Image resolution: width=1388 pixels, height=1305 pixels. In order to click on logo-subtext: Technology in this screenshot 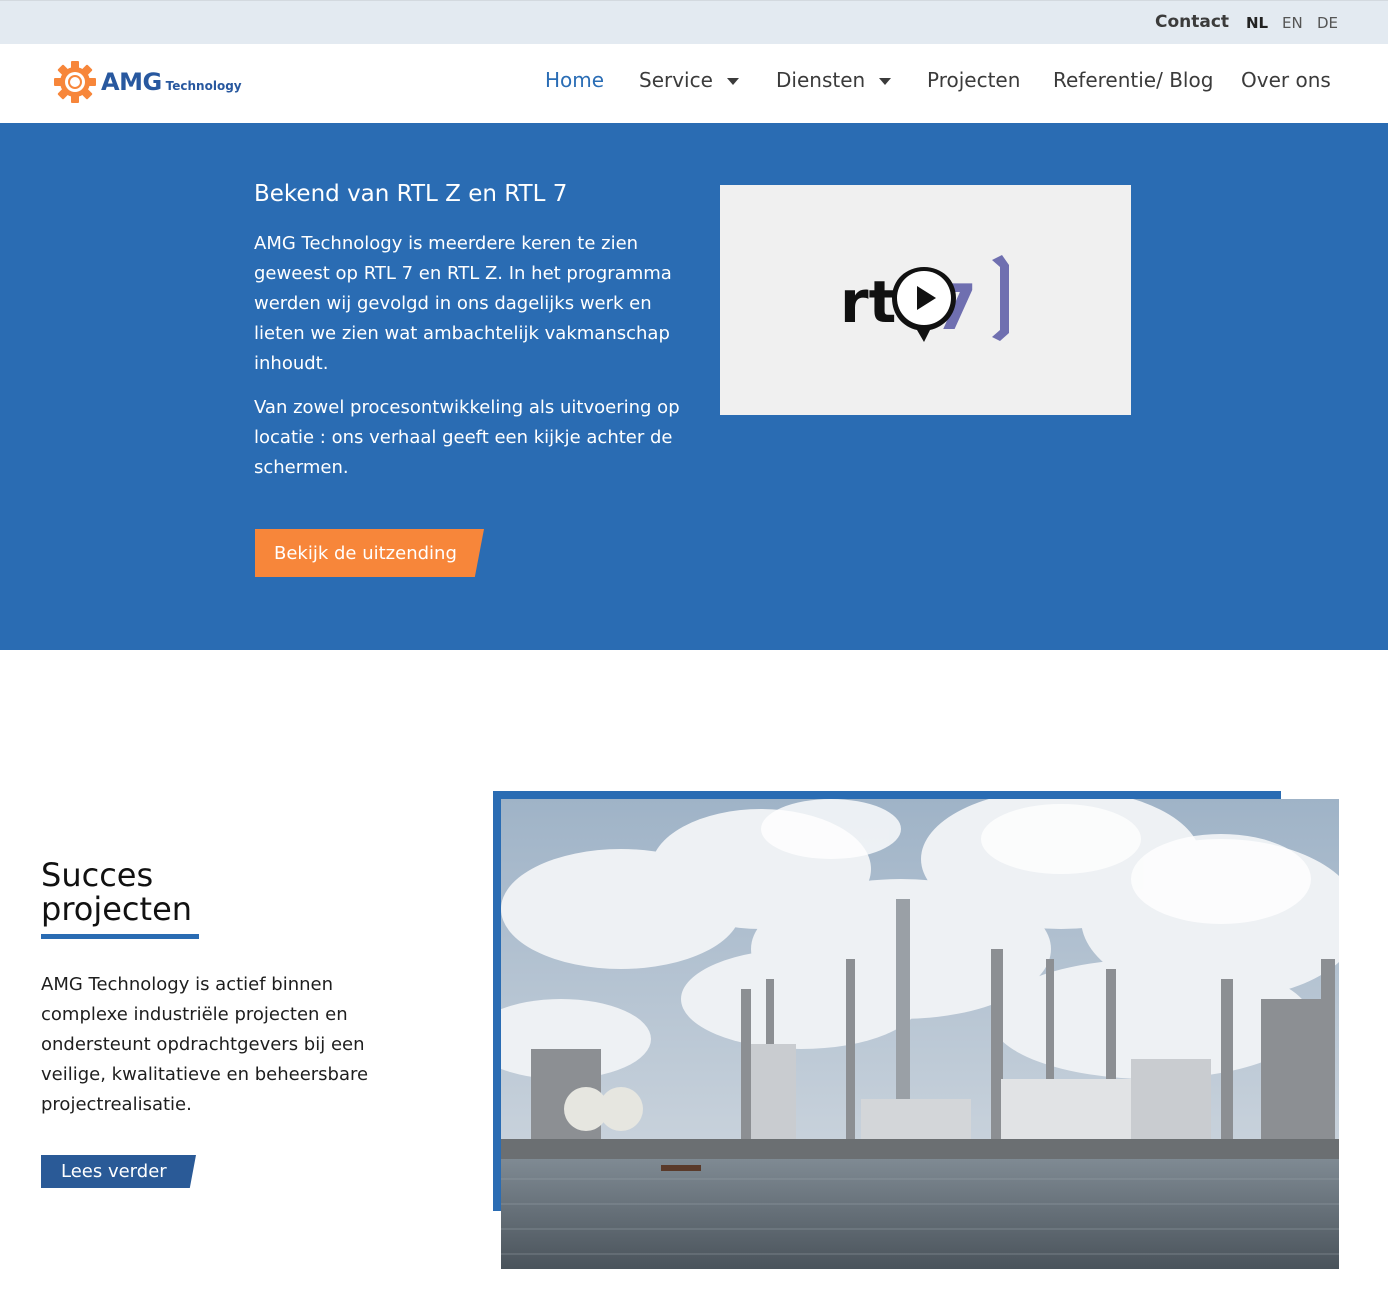, I will do `click(203, 86)`.